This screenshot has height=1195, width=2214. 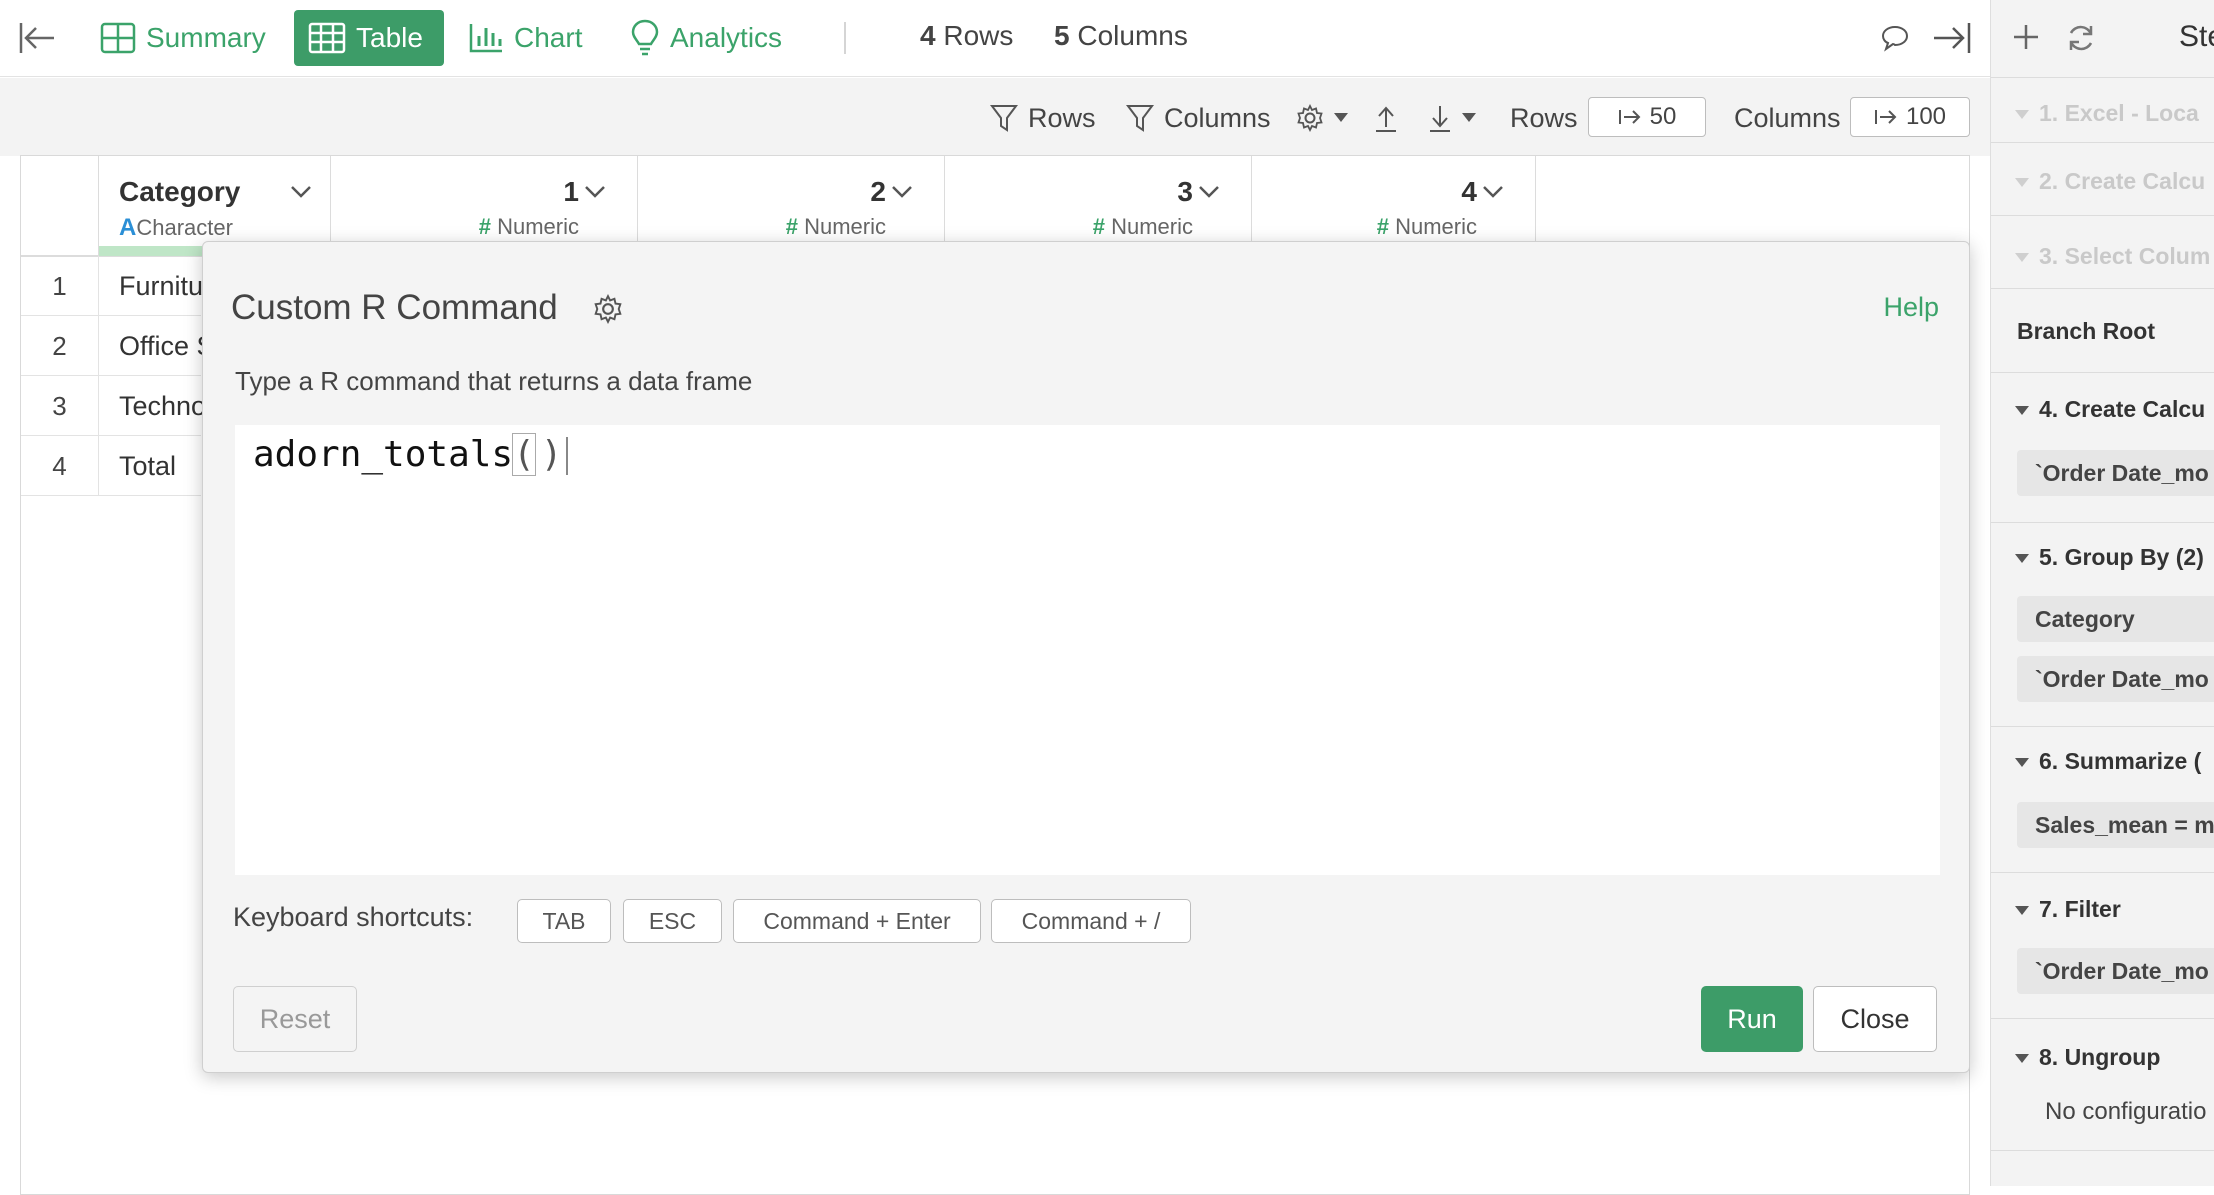 I want to click on bulb-icon, so click(x=645, y=38).